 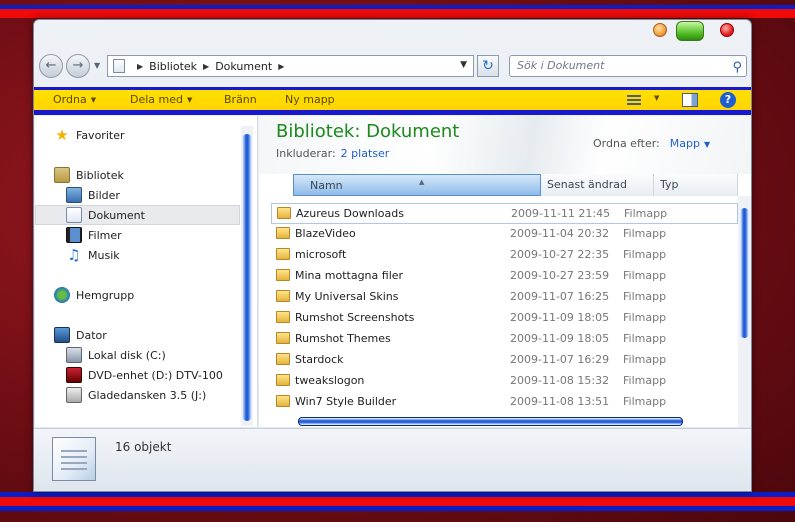 What do you see at coordinates (587, 184) in the screenshot?
I see `column-label: Senast ändrad` at bounding box center [587, 184].